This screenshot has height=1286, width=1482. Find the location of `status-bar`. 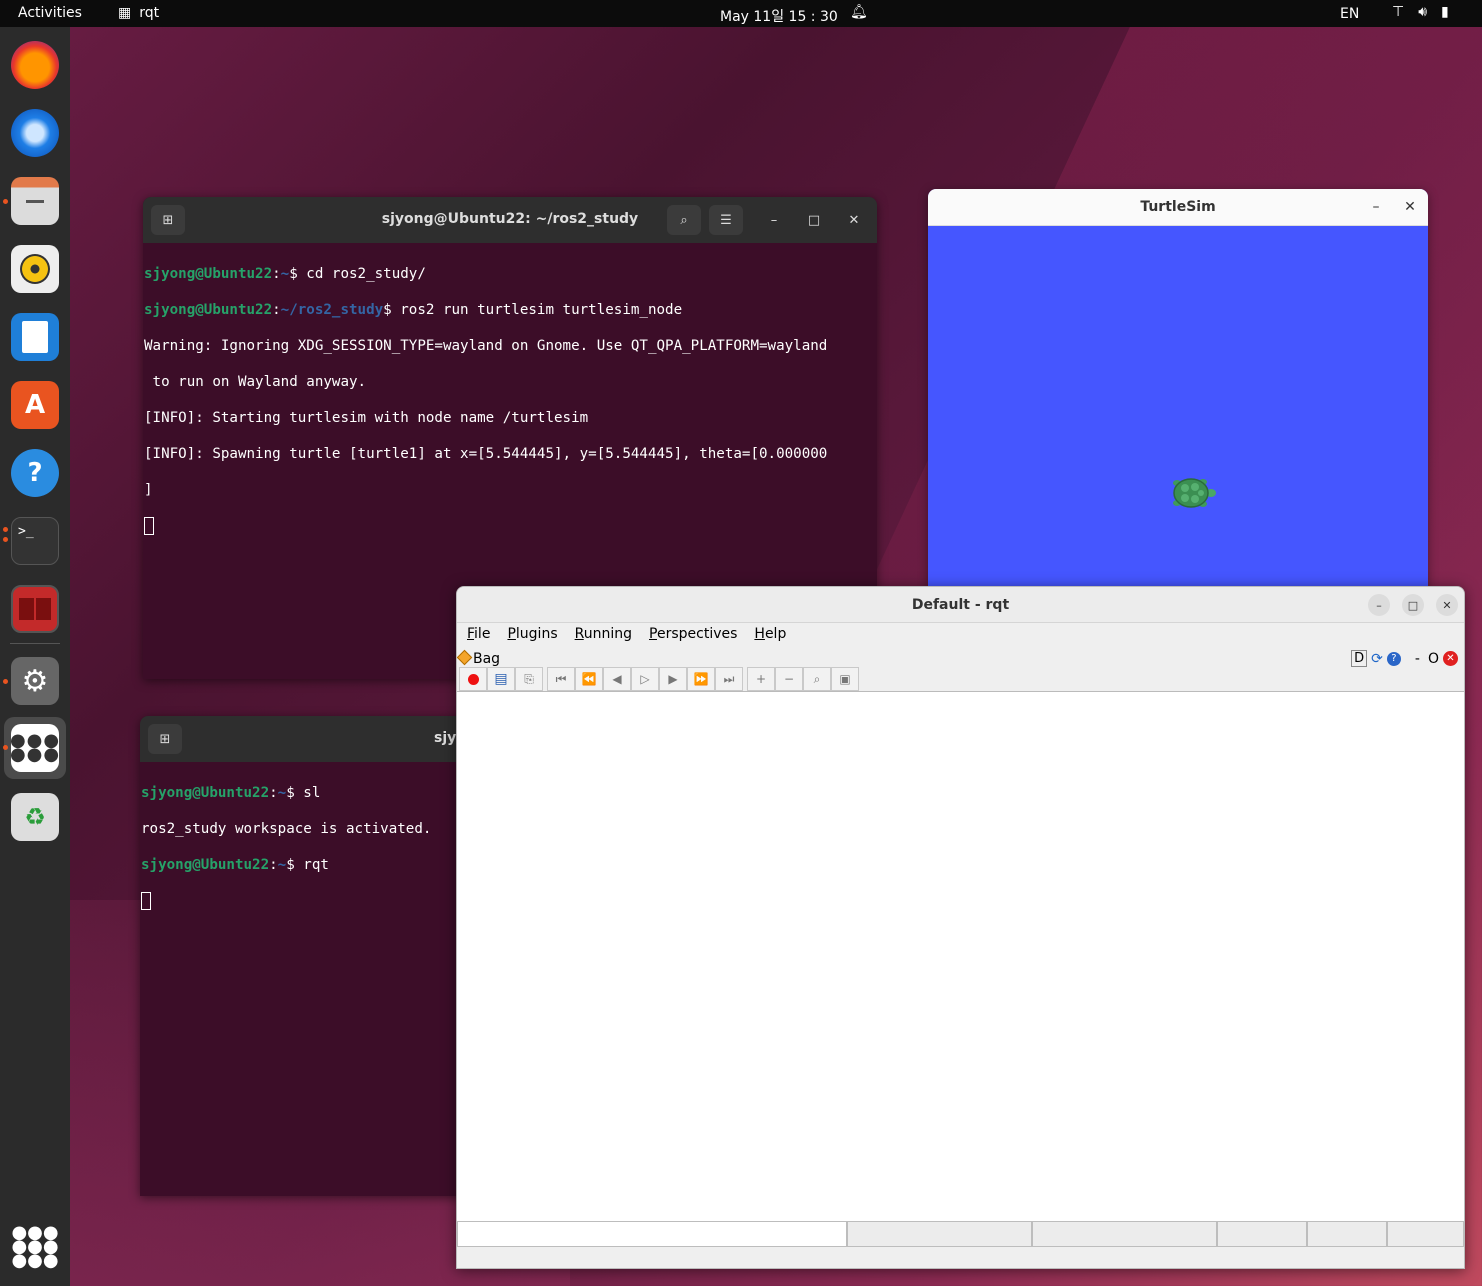

status-bar is located at coordinates (960, 1234).